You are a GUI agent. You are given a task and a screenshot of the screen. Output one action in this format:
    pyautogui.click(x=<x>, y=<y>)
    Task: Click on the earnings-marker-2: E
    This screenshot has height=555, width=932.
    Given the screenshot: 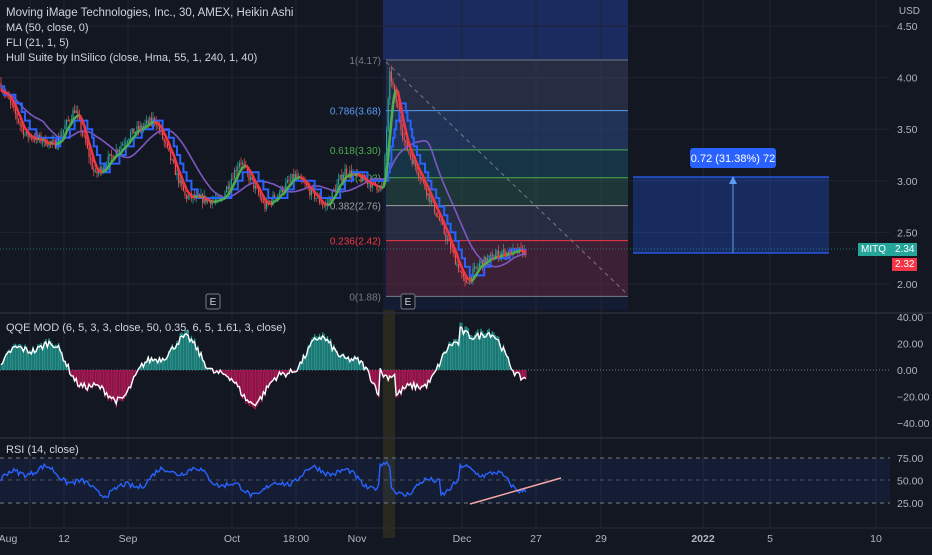 What is the action you would take?
    pyautogui.click(x=408, y=301)
    